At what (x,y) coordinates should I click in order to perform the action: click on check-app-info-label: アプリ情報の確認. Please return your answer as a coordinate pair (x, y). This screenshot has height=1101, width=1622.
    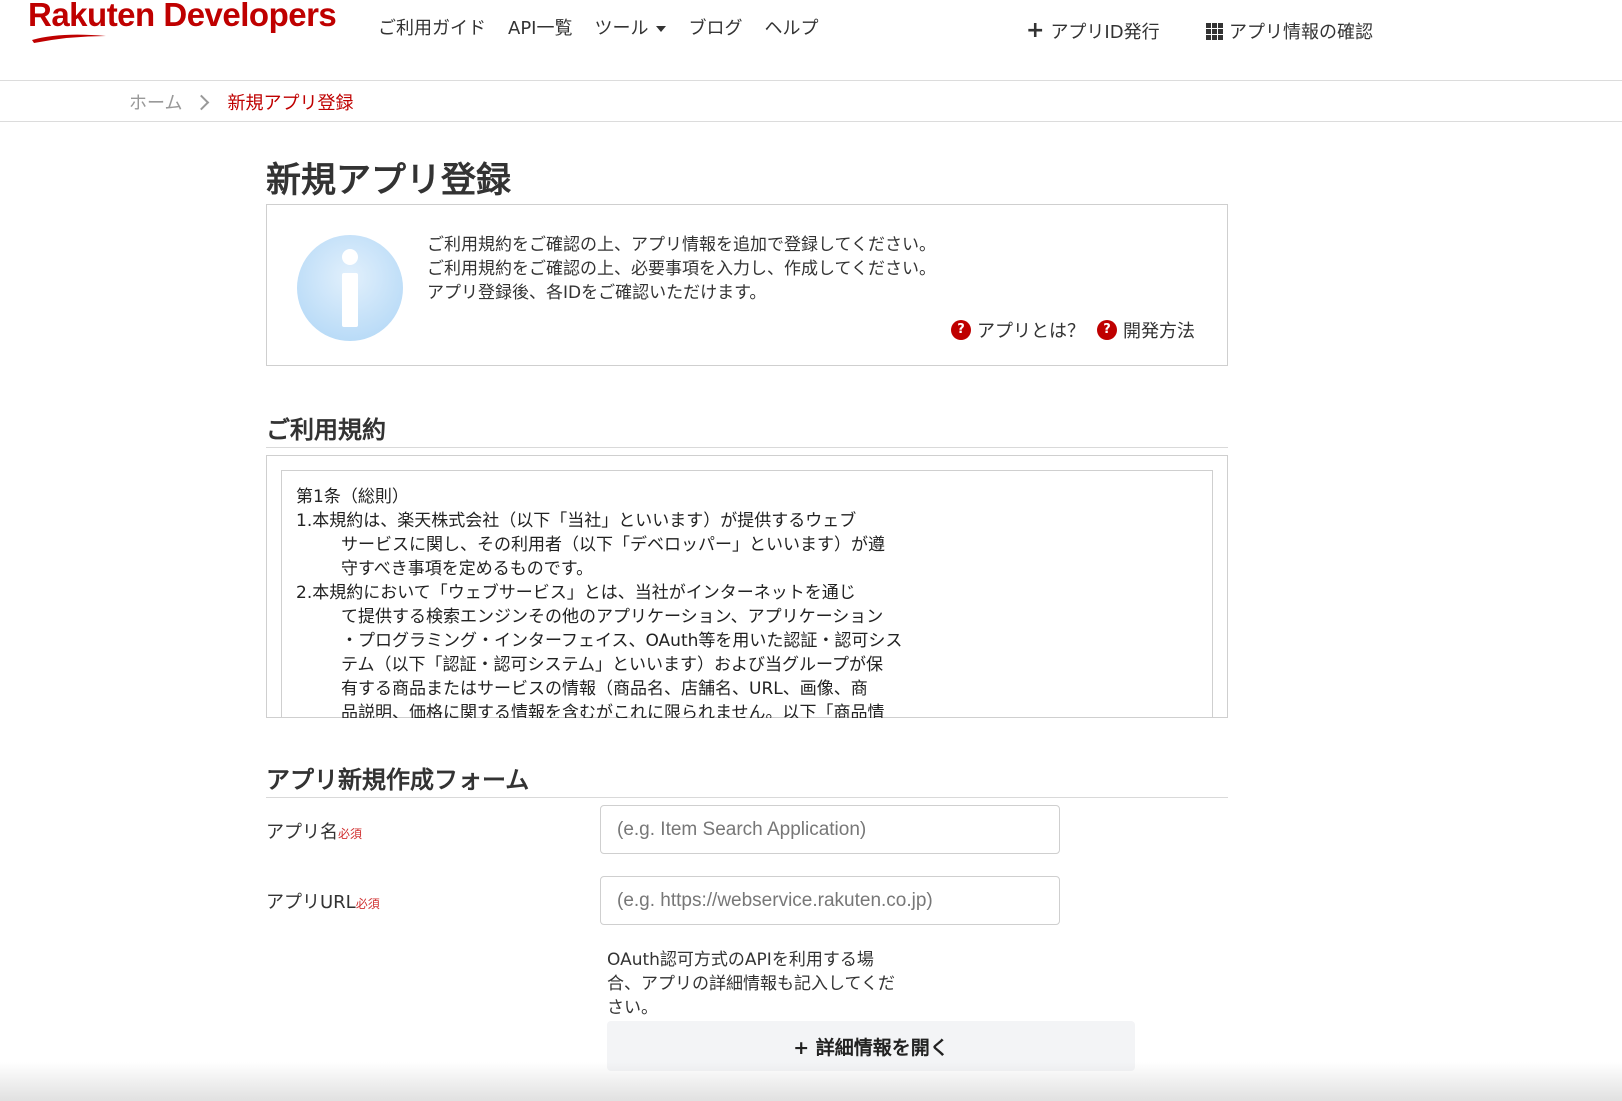
    Looking at the image, I should click on (1301, 32).